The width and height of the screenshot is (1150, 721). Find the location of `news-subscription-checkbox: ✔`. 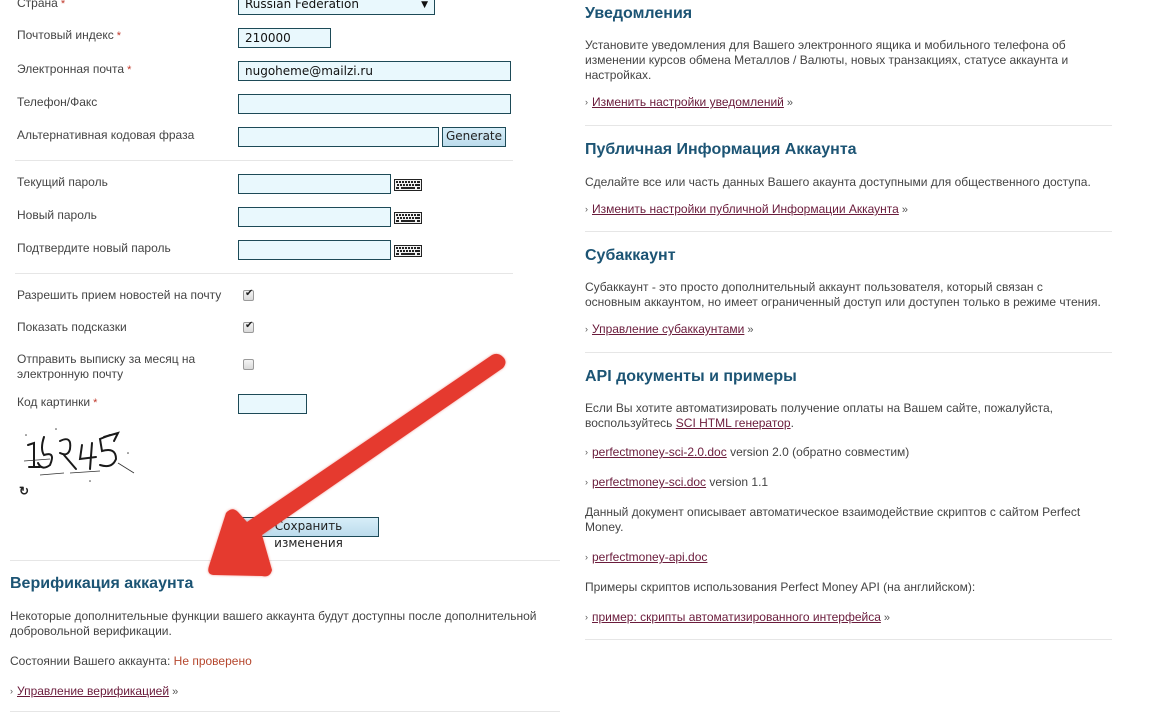

news-subscription-checkbox: ✔ is located at coordinates (248, 294).